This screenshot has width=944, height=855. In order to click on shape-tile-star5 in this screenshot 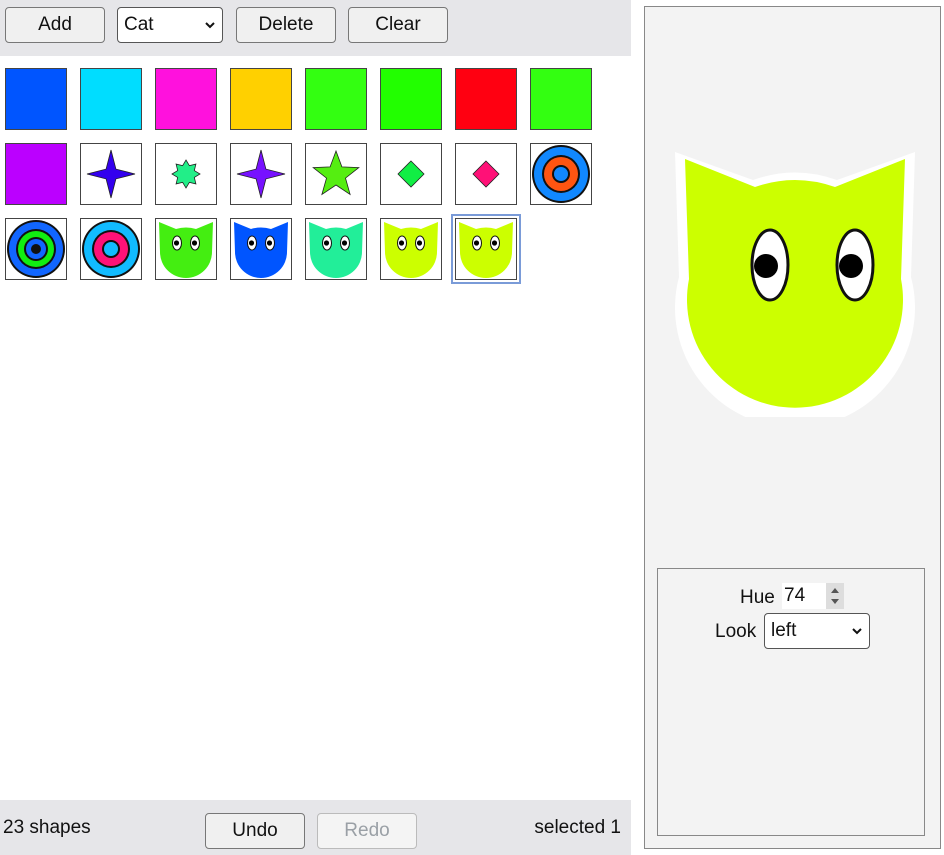, I will do `click(336, 174)`.